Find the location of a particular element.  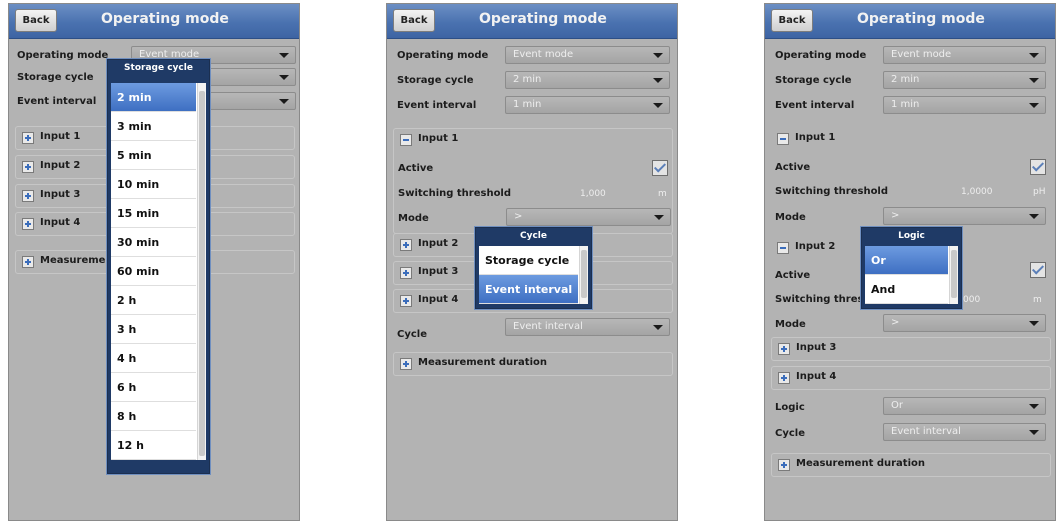

popup-option: Or is located at coordinates (906, 260).